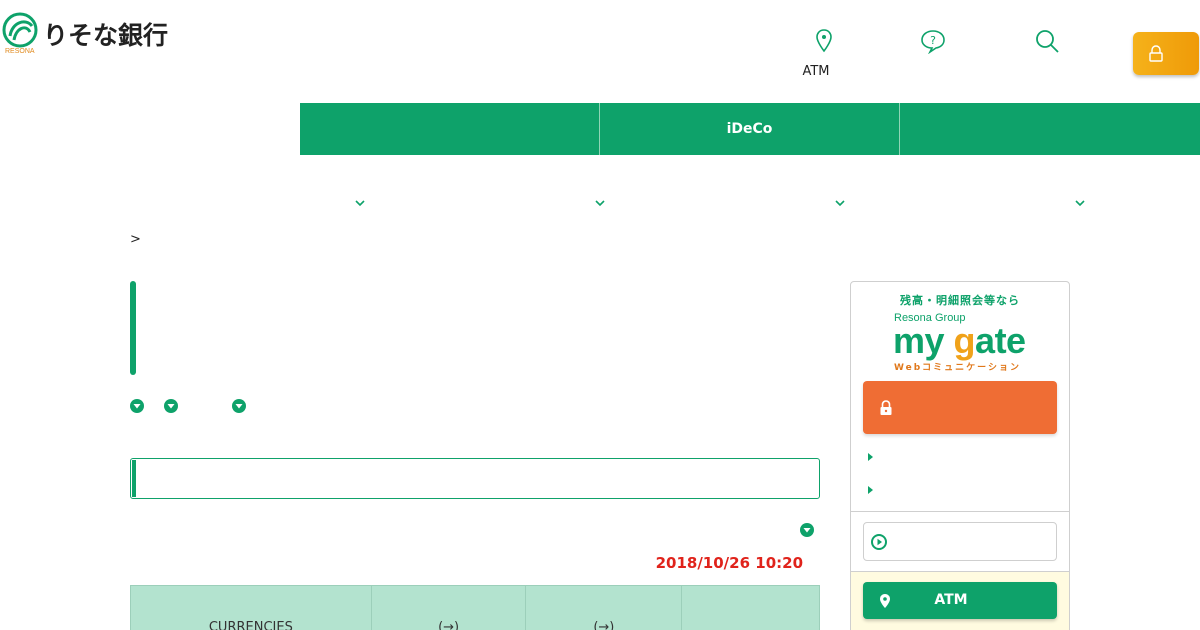 This screenshot has height=630, width=1200. Describe the element at coordinates (475, 478) in the screenshot. I see `section-heading` at that location.